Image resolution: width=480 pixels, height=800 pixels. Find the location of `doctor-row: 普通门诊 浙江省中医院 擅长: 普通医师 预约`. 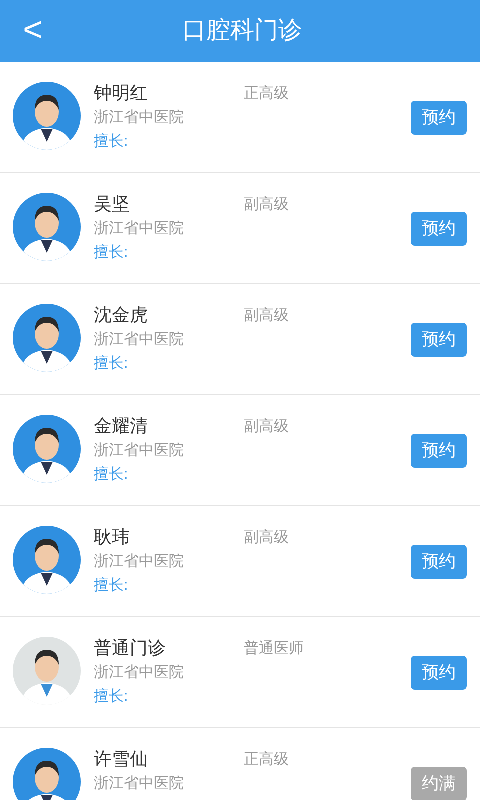

doctor-row: 普通门诊 浙江省中医院 擅长: 普通医师 预约 is located at coordinates (240, 672).